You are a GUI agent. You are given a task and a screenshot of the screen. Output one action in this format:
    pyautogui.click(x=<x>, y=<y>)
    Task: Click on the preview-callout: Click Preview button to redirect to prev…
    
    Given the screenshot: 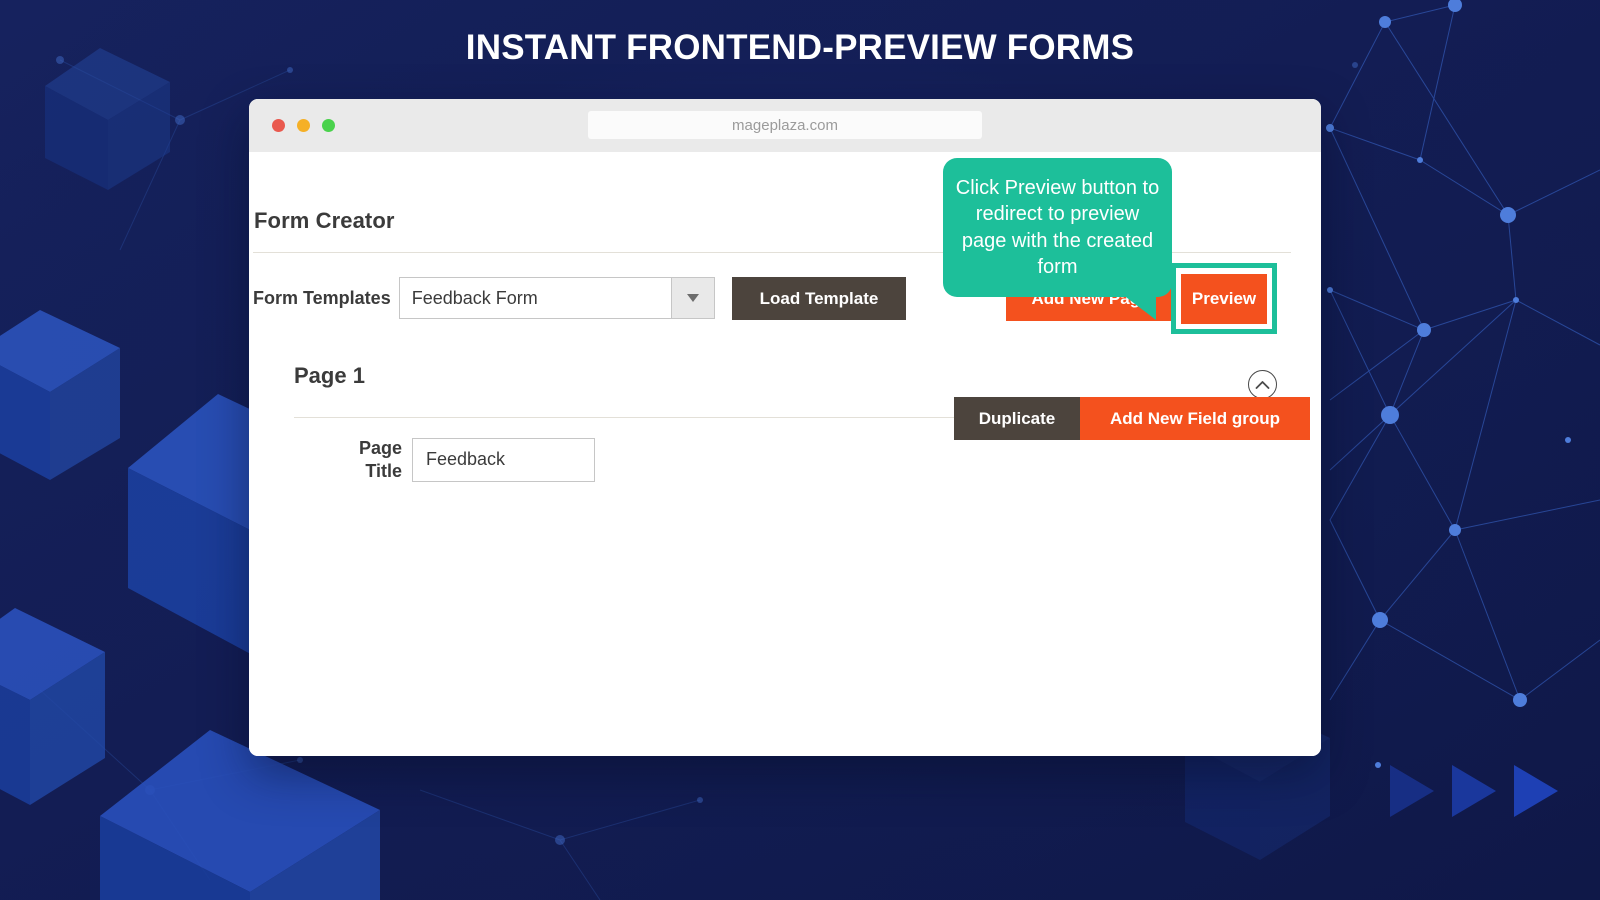 What is the action you would take?
    pyautogui.click(x=1057, y=227)
    